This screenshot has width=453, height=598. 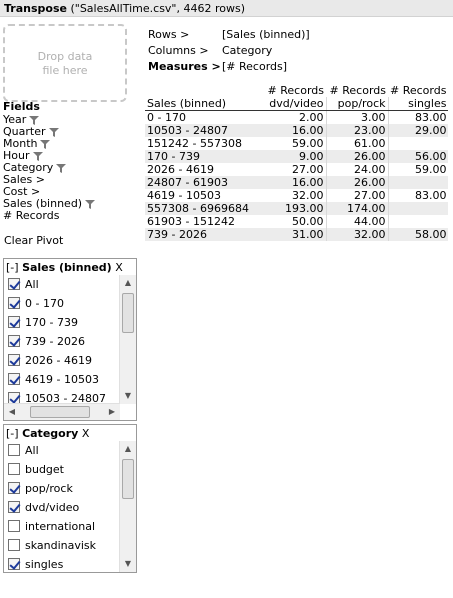 What do you see at coordinates (295, 195) in the screenshot?
I see `table-cell: 32.00` at bounding box center [295, 195].